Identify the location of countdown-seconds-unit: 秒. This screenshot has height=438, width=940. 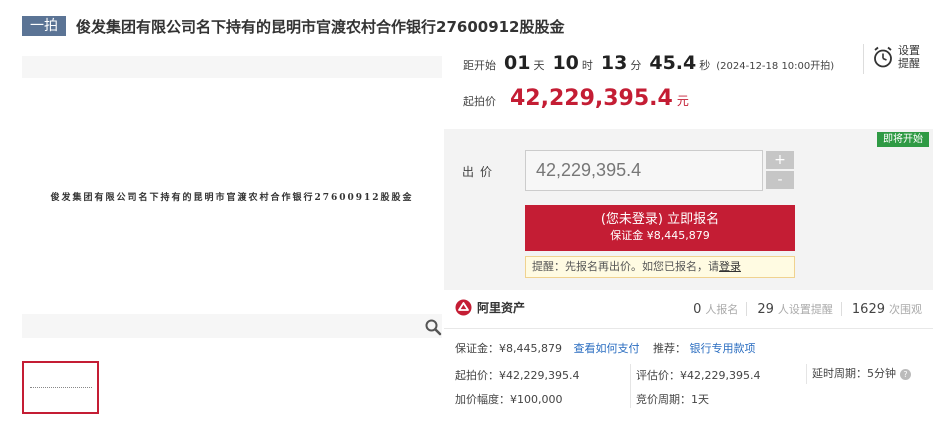
(705, 65).